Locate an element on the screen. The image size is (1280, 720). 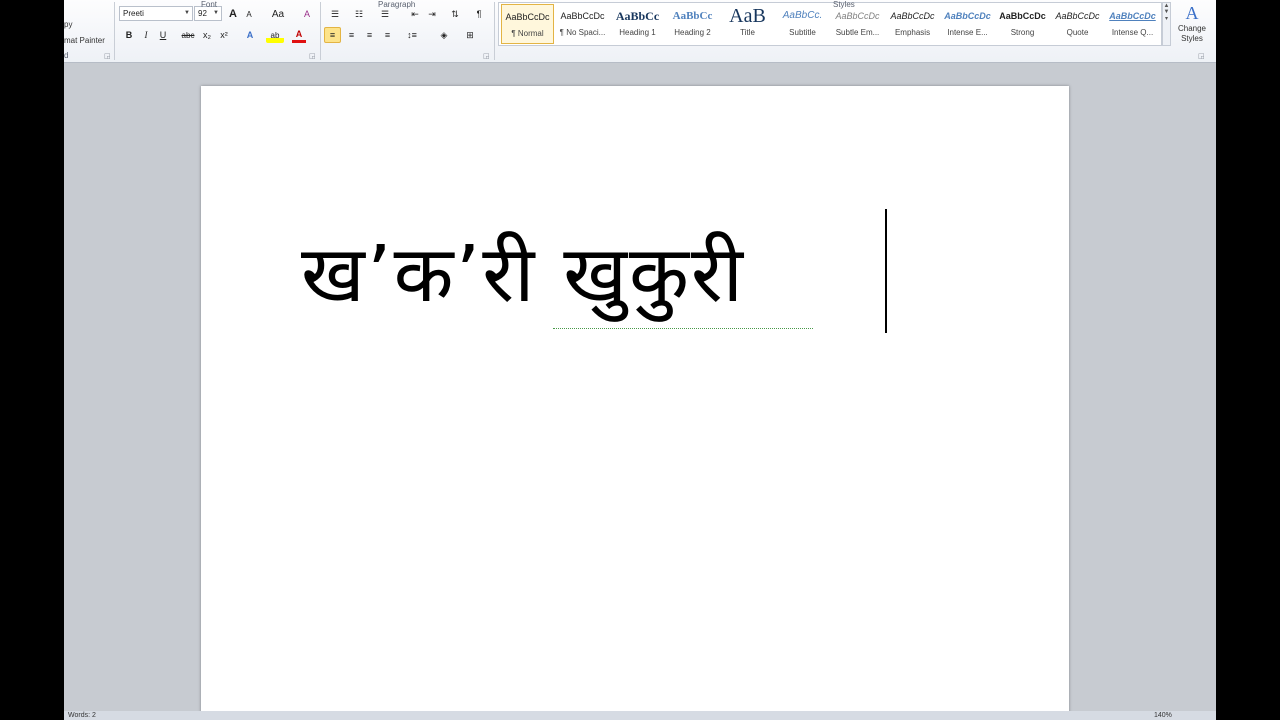
line-spacing-icon: ↕≡ is located at coordinates (412, 35).